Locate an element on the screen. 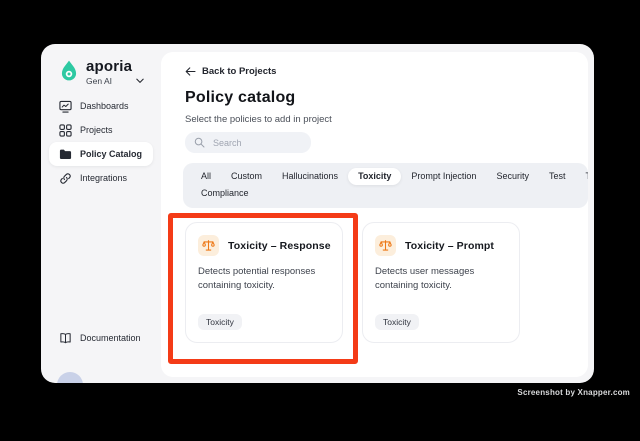 The height and width of the screenshot is (441, 640). sidebar-item-policy-catalog: Policy Catalog is located at coordinates (101, 154).